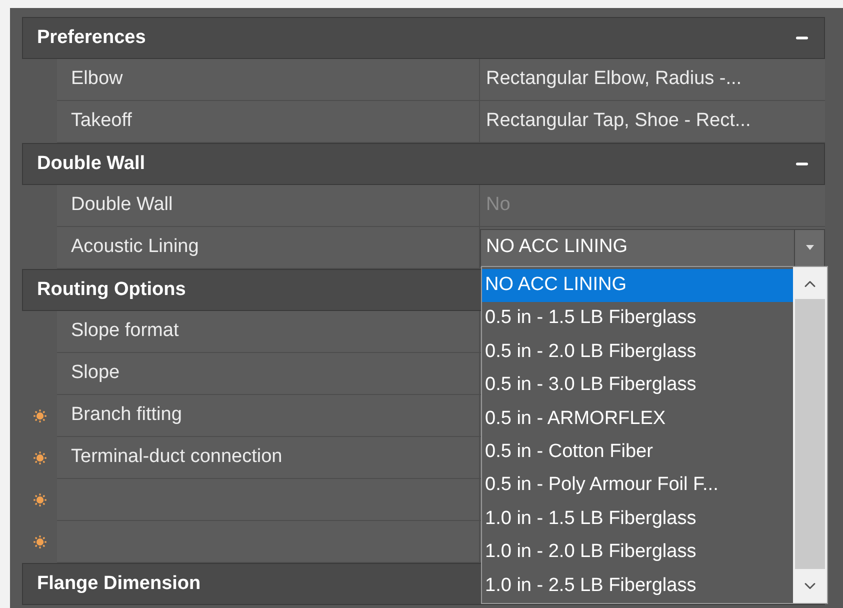  What do you see at coordinates (637, 519) in the screenshot?
I see `dropdown-option: 1.0 in - 1.5 LB Fiberglass` at bounding box center [637, 519].